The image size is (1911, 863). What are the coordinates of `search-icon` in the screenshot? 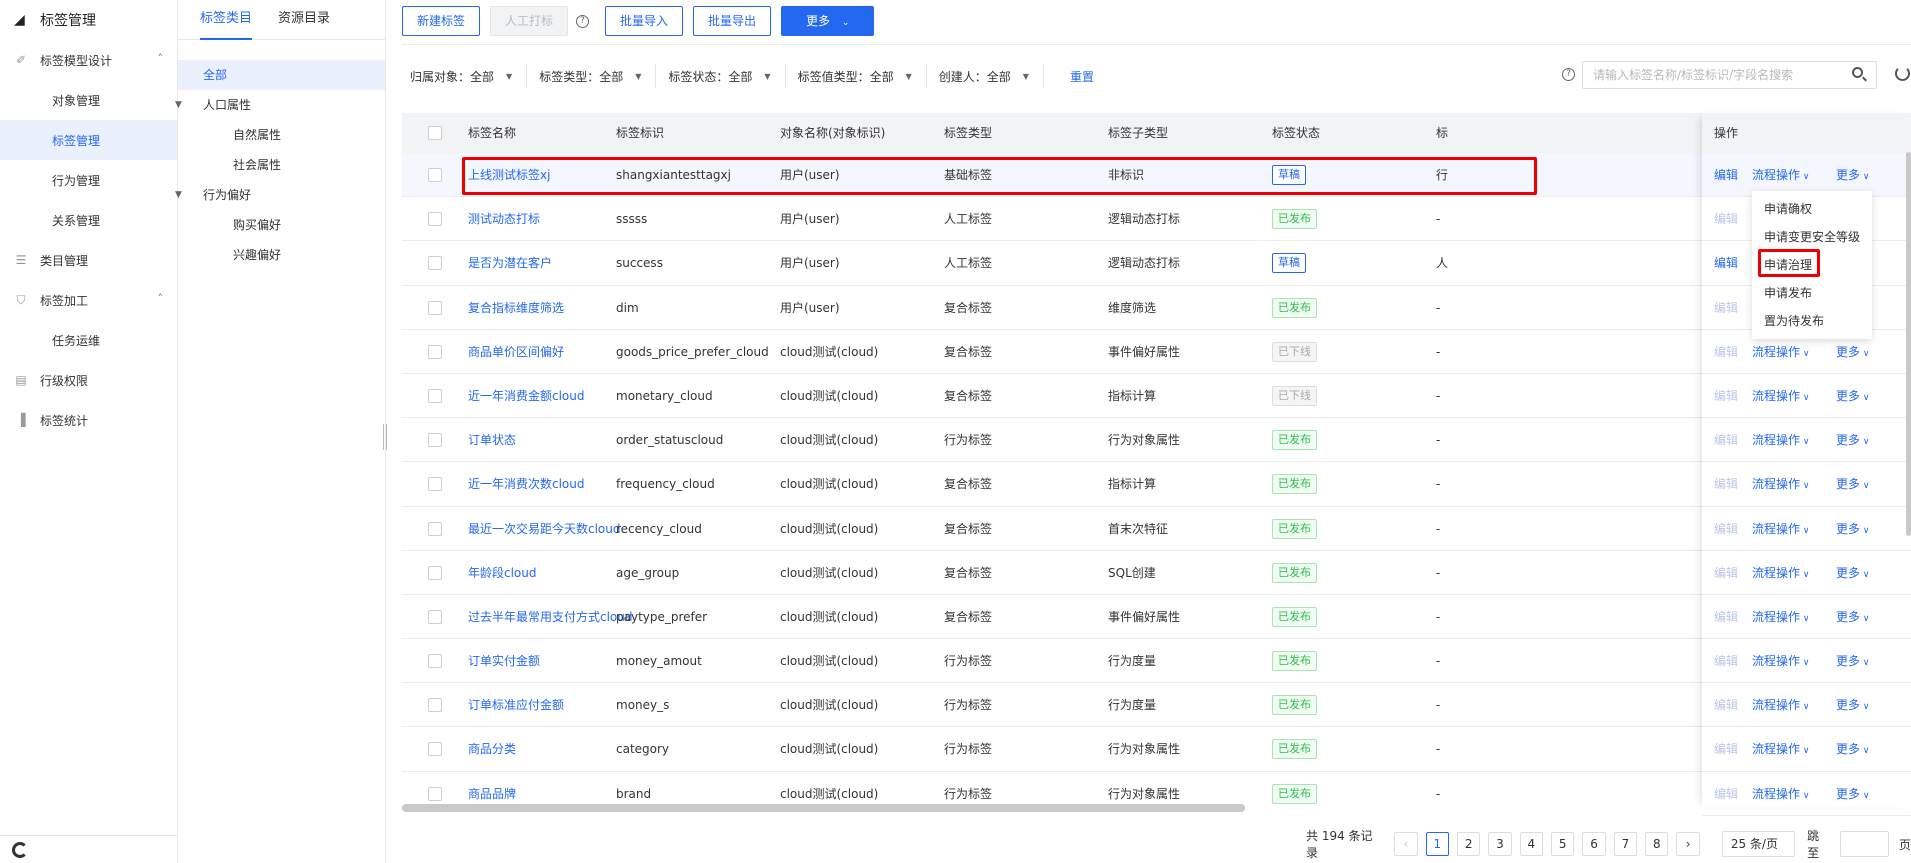 It's located at (1857, 72).